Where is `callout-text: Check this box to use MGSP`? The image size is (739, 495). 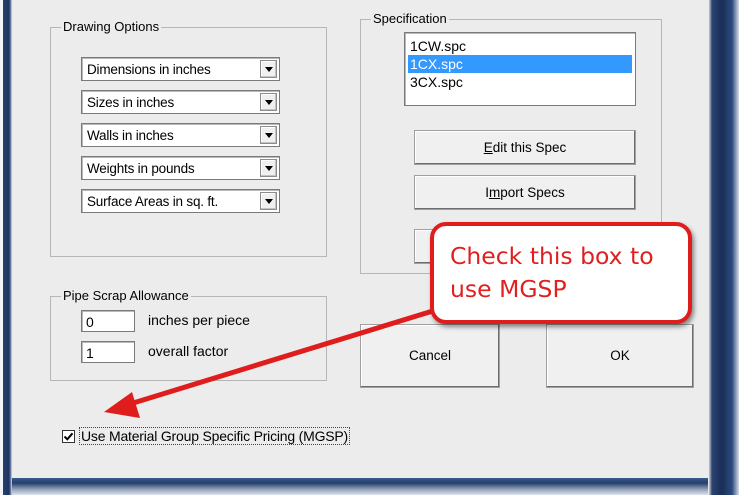
callout-text: Check this box to use MGSP is located at coordinates (568, 273).